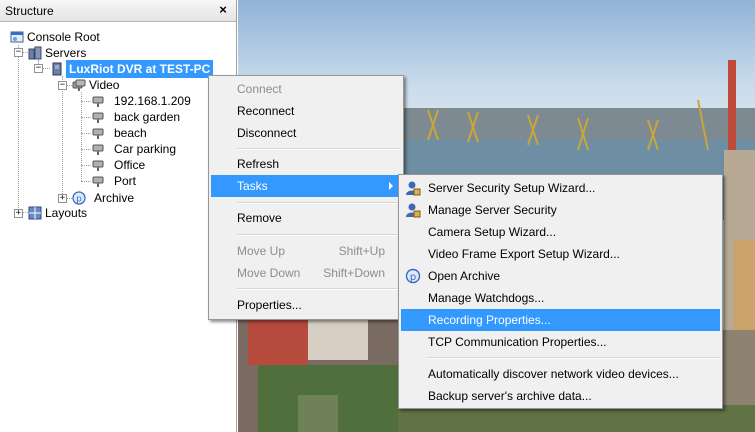 The image size is (755, 432). I want to click on shortcut-label: Shift+Down, so click(354, 273).